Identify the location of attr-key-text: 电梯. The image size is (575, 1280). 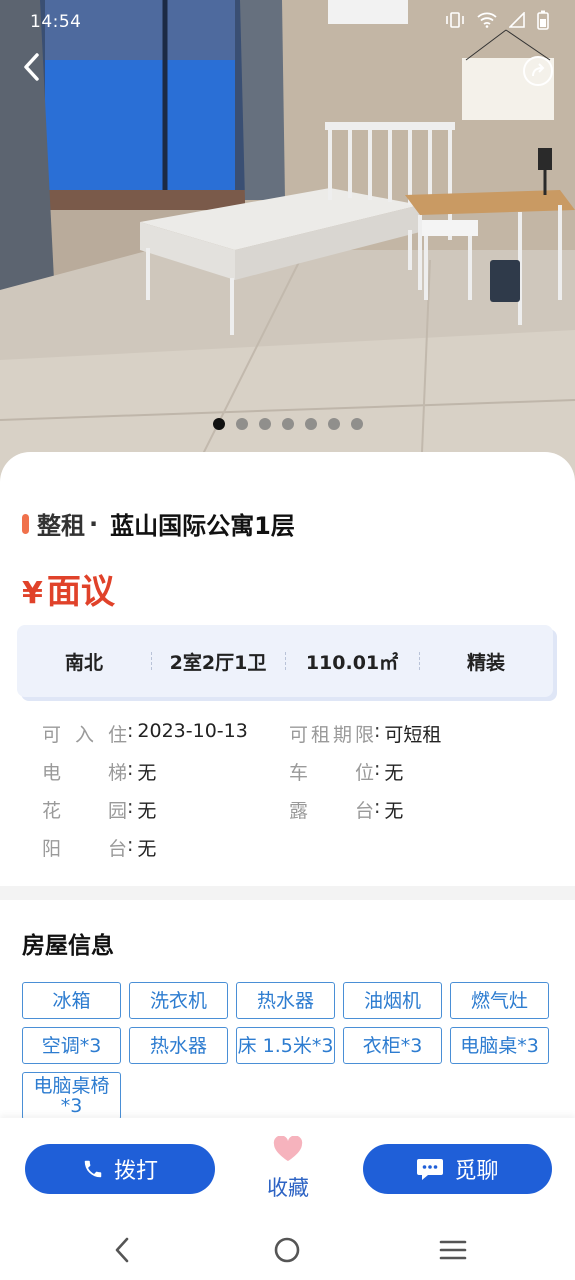
(84, 771).